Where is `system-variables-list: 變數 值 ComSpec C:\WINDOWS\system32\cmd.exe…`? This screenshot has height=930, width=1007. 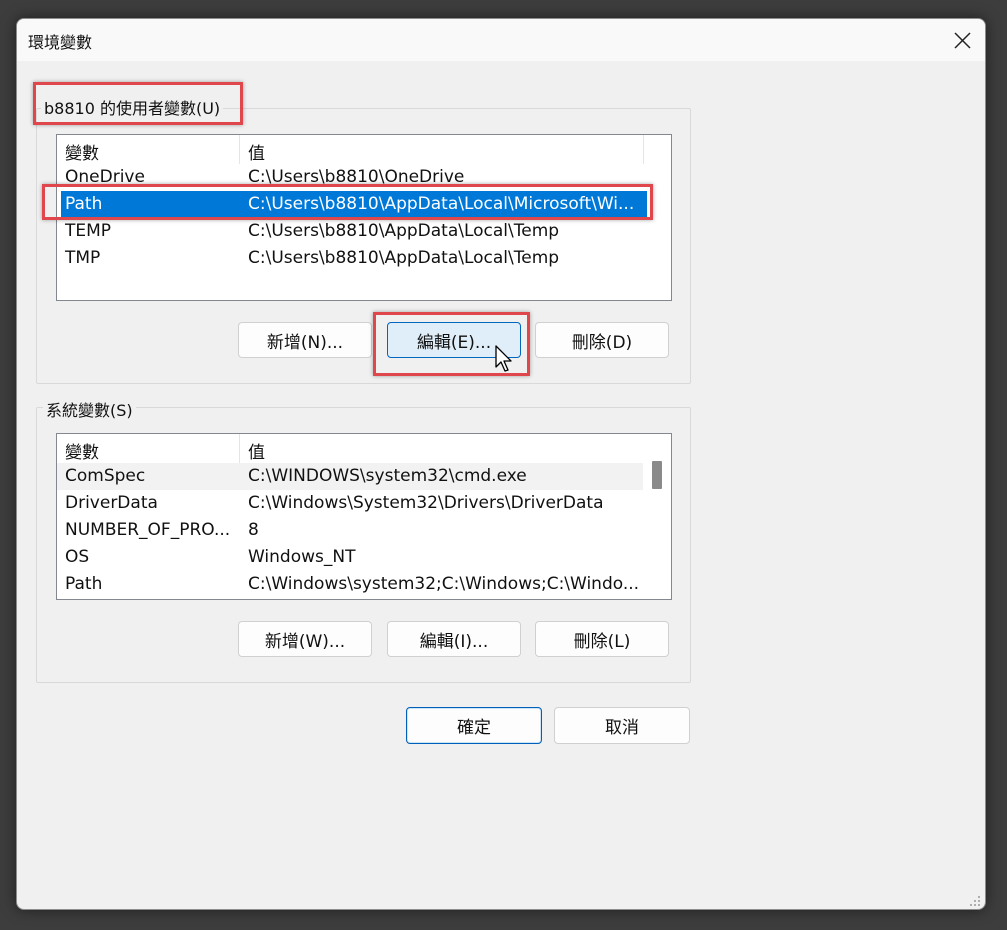 system-variables-list: 變數 值 ComSpec C:\WINDOWS\system32\cmd.exe… is located at coordinates (364, 516).